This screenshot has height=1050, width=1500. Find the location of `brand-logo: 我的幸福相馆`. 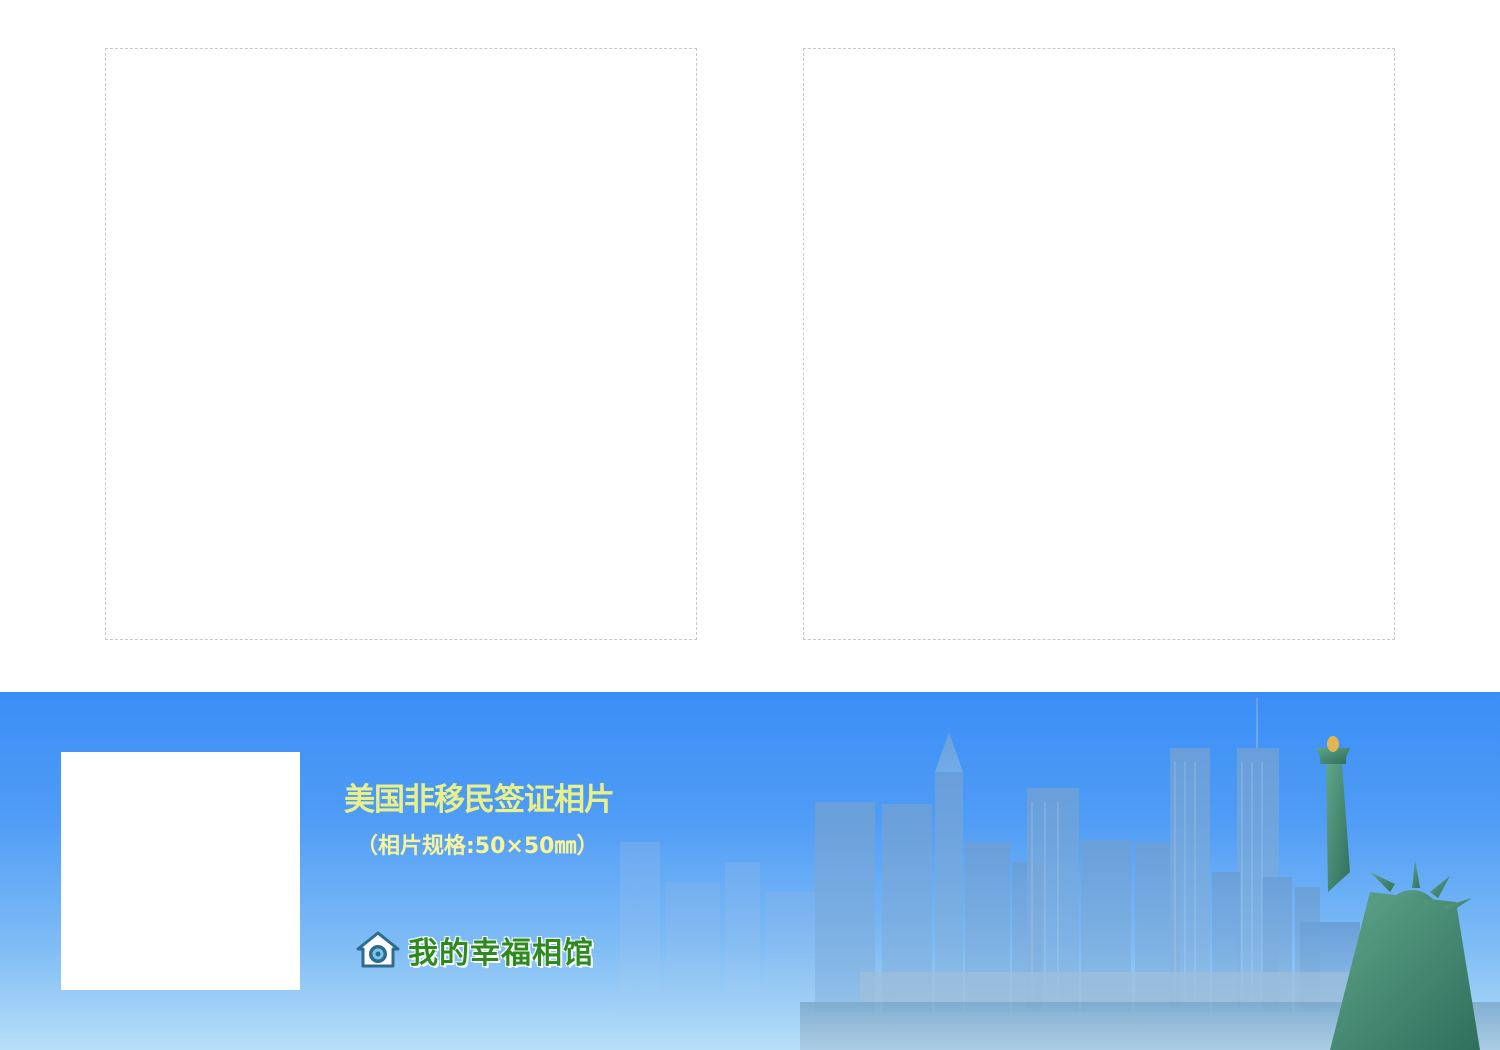

brand-logo: 我的幸福相馆 is located at coordinates (475, 950).